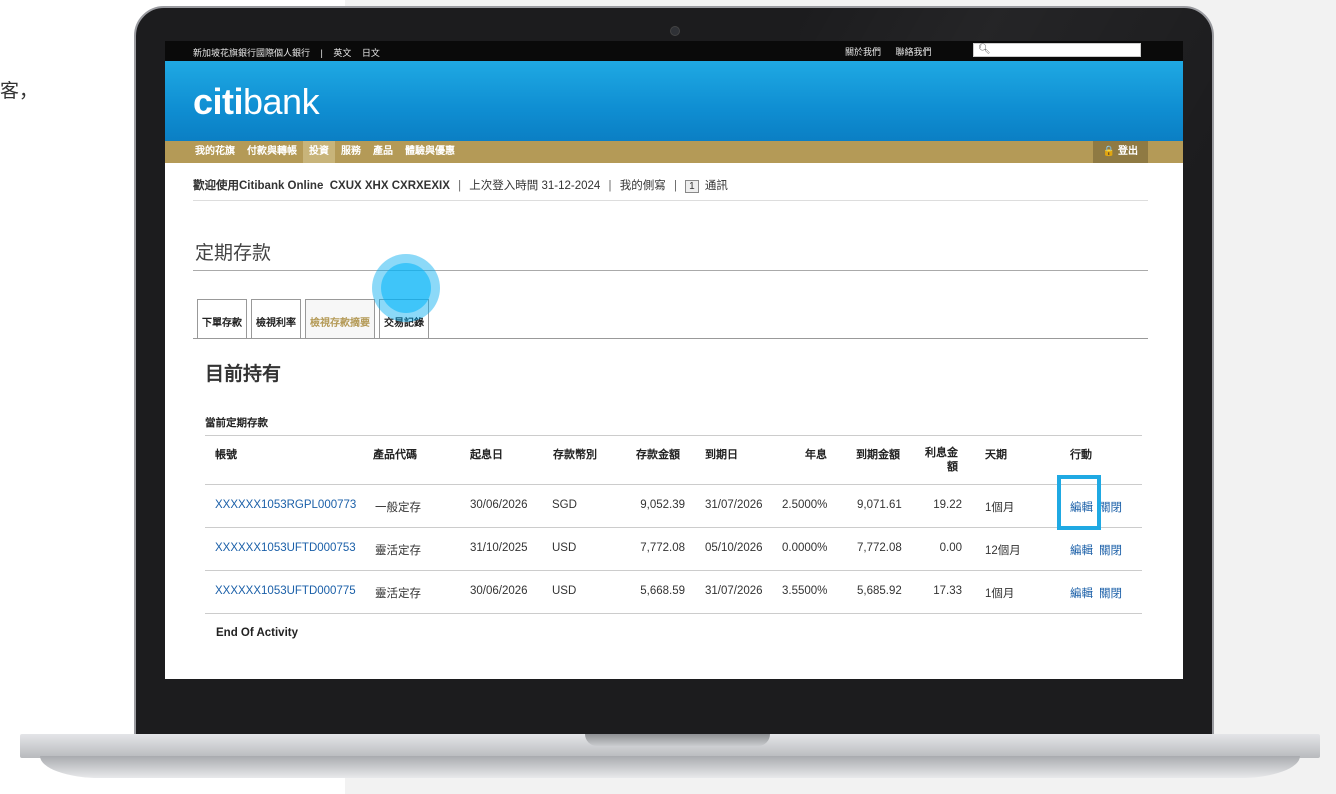 This screenshot has height=794, width=1336. I want to click on citibank-logo: citibank, so click(256, 102).